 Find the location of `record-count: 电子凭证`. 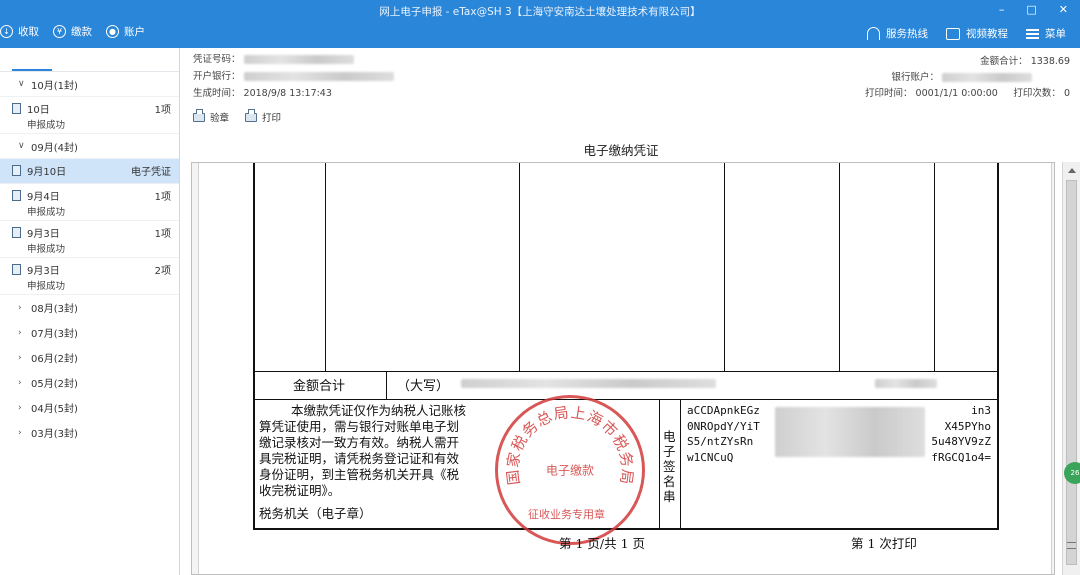

record-count: 电子凭证 is located at coordinates (151, 172).